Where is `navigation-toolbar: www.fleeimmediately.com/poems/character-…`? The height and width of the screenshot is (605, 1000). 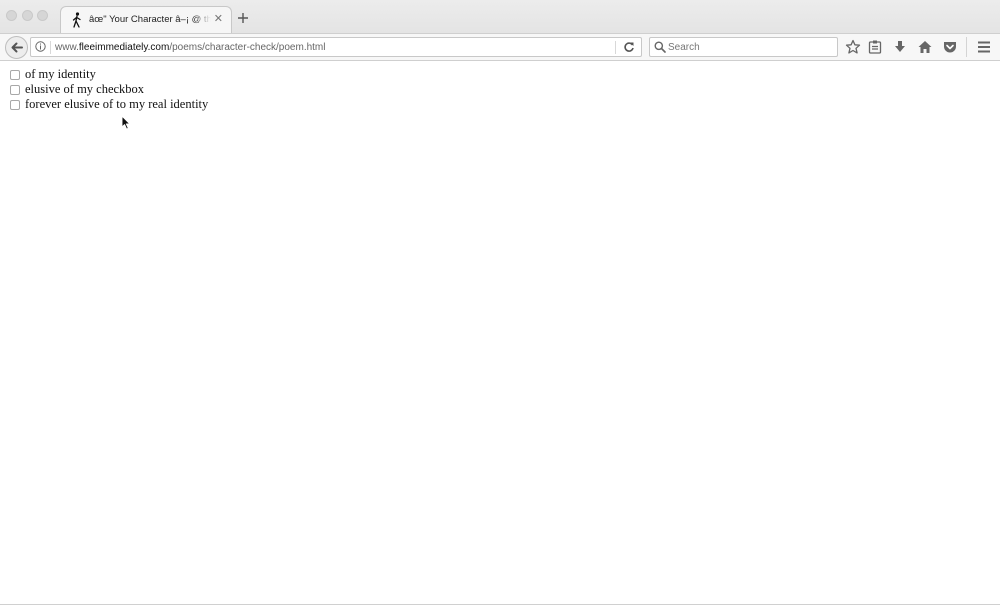
navigation-toolbar: www.fleeimmediately.com/poems/character-… is located at coordinates (500, 47).